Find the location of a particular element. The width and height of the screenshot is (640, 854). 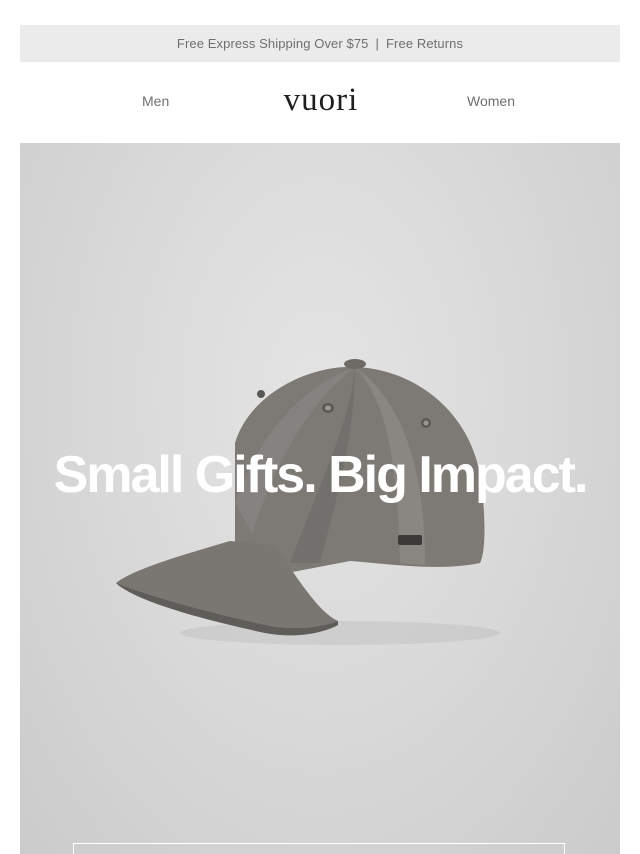

shop-button is located at coordinates (319, 848).